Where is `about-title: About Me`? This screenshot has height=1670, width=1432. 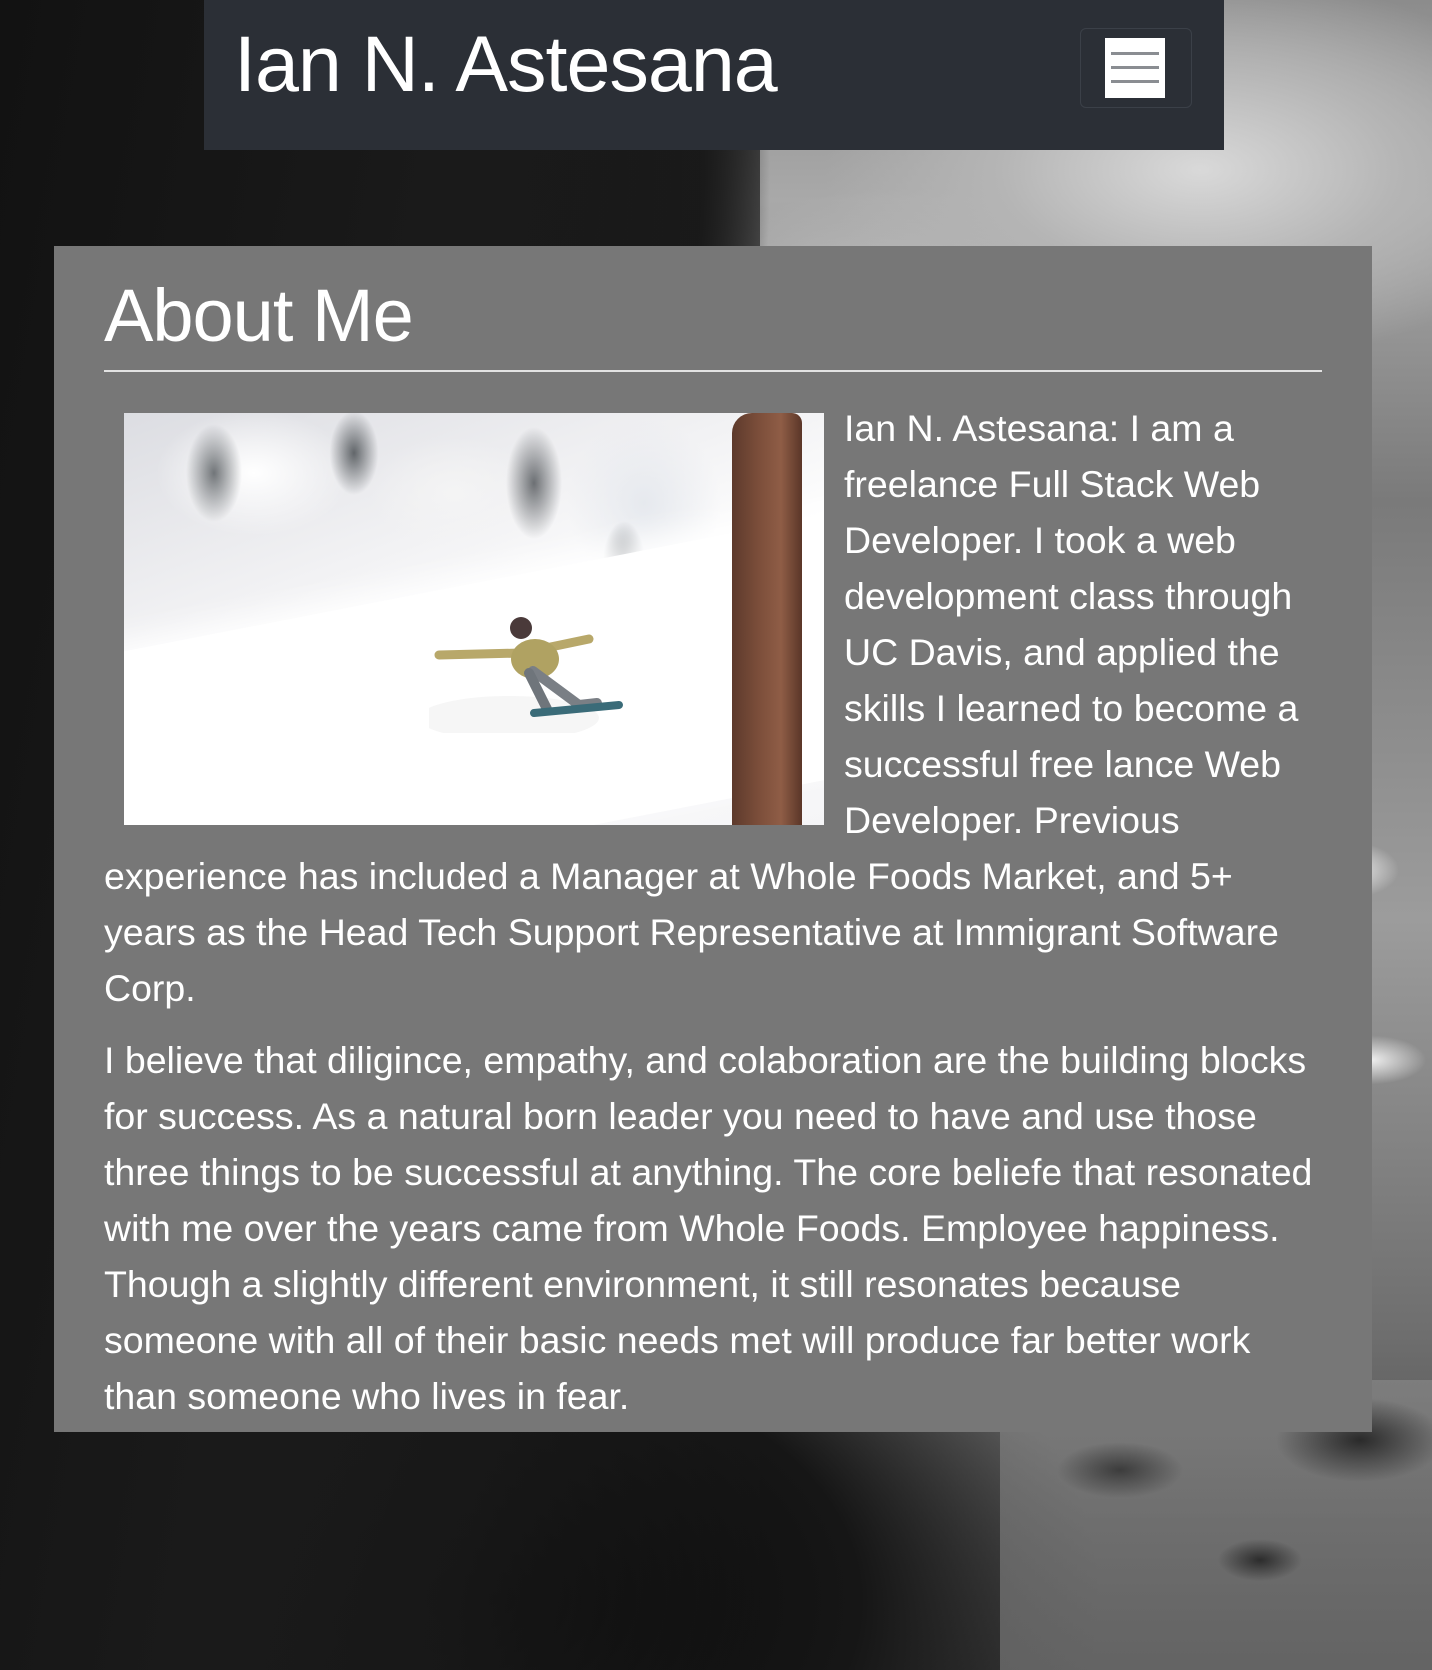 about-title: About Me is located at coordinates (713, 323).